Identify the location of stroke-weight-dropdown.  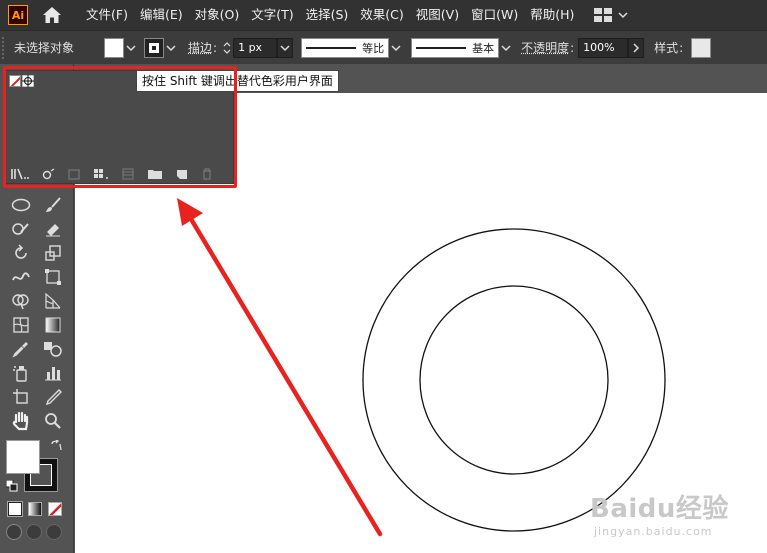
(285, 48).